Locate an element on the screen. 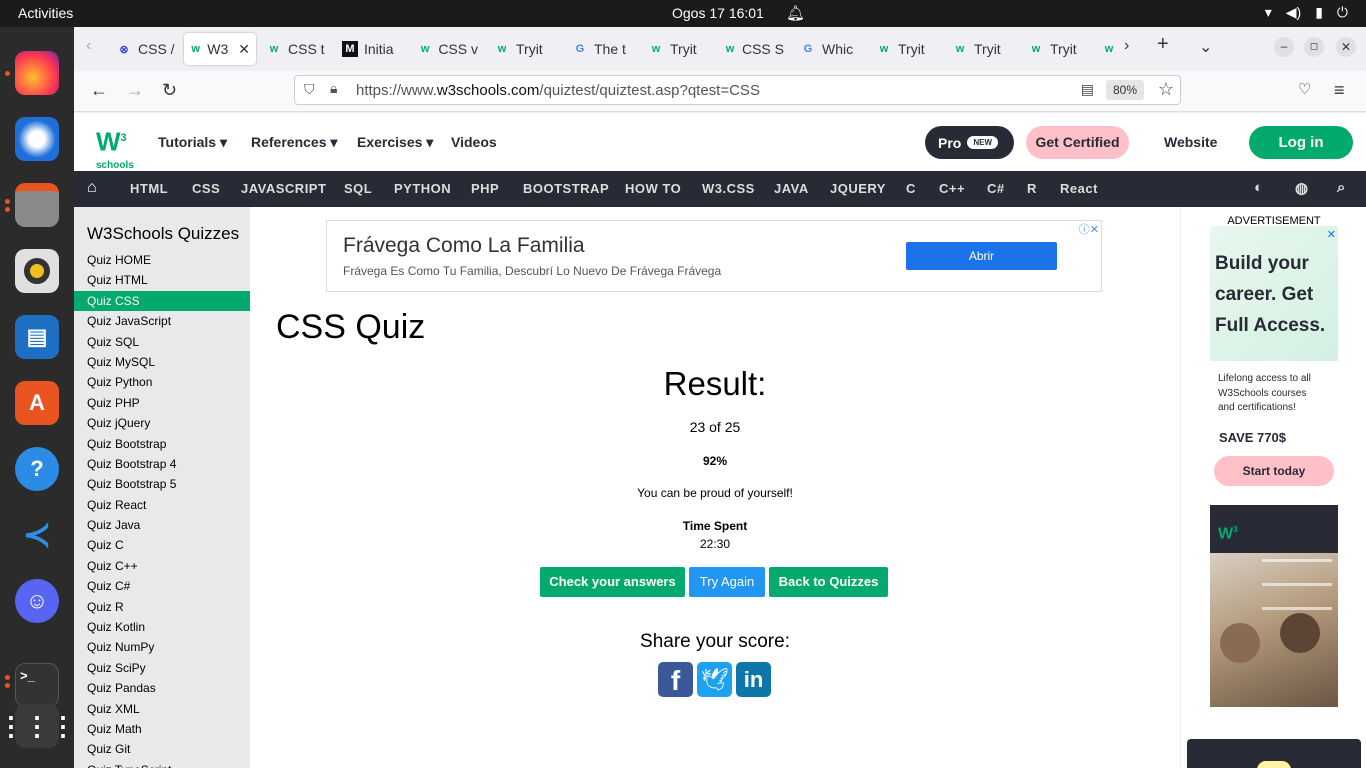 Image resolution: width=1366 pixels, height=768 pixels. topnav-css: CSS is located at coordinates (206, 188).